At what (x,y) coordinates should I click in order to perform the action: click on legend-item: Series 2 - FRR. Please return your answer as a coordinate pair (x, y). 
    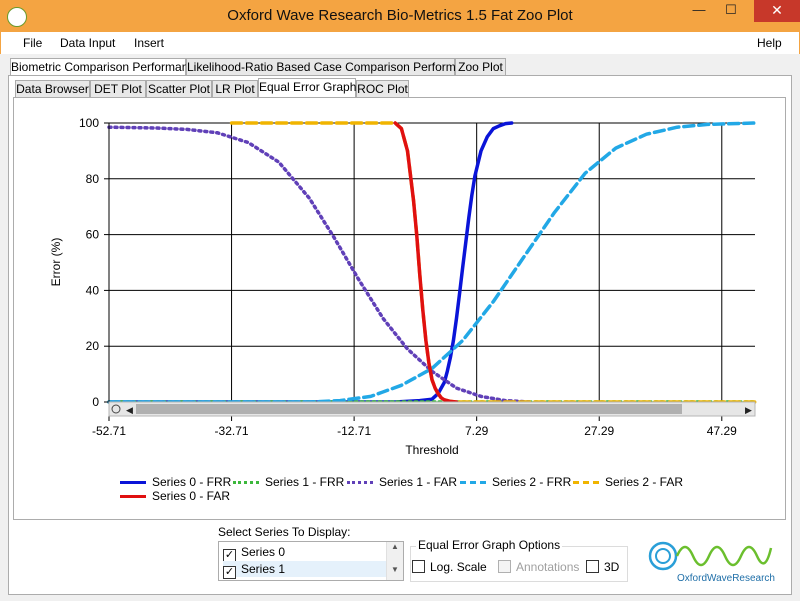
    Looking at the image, I should click on (515, 482).